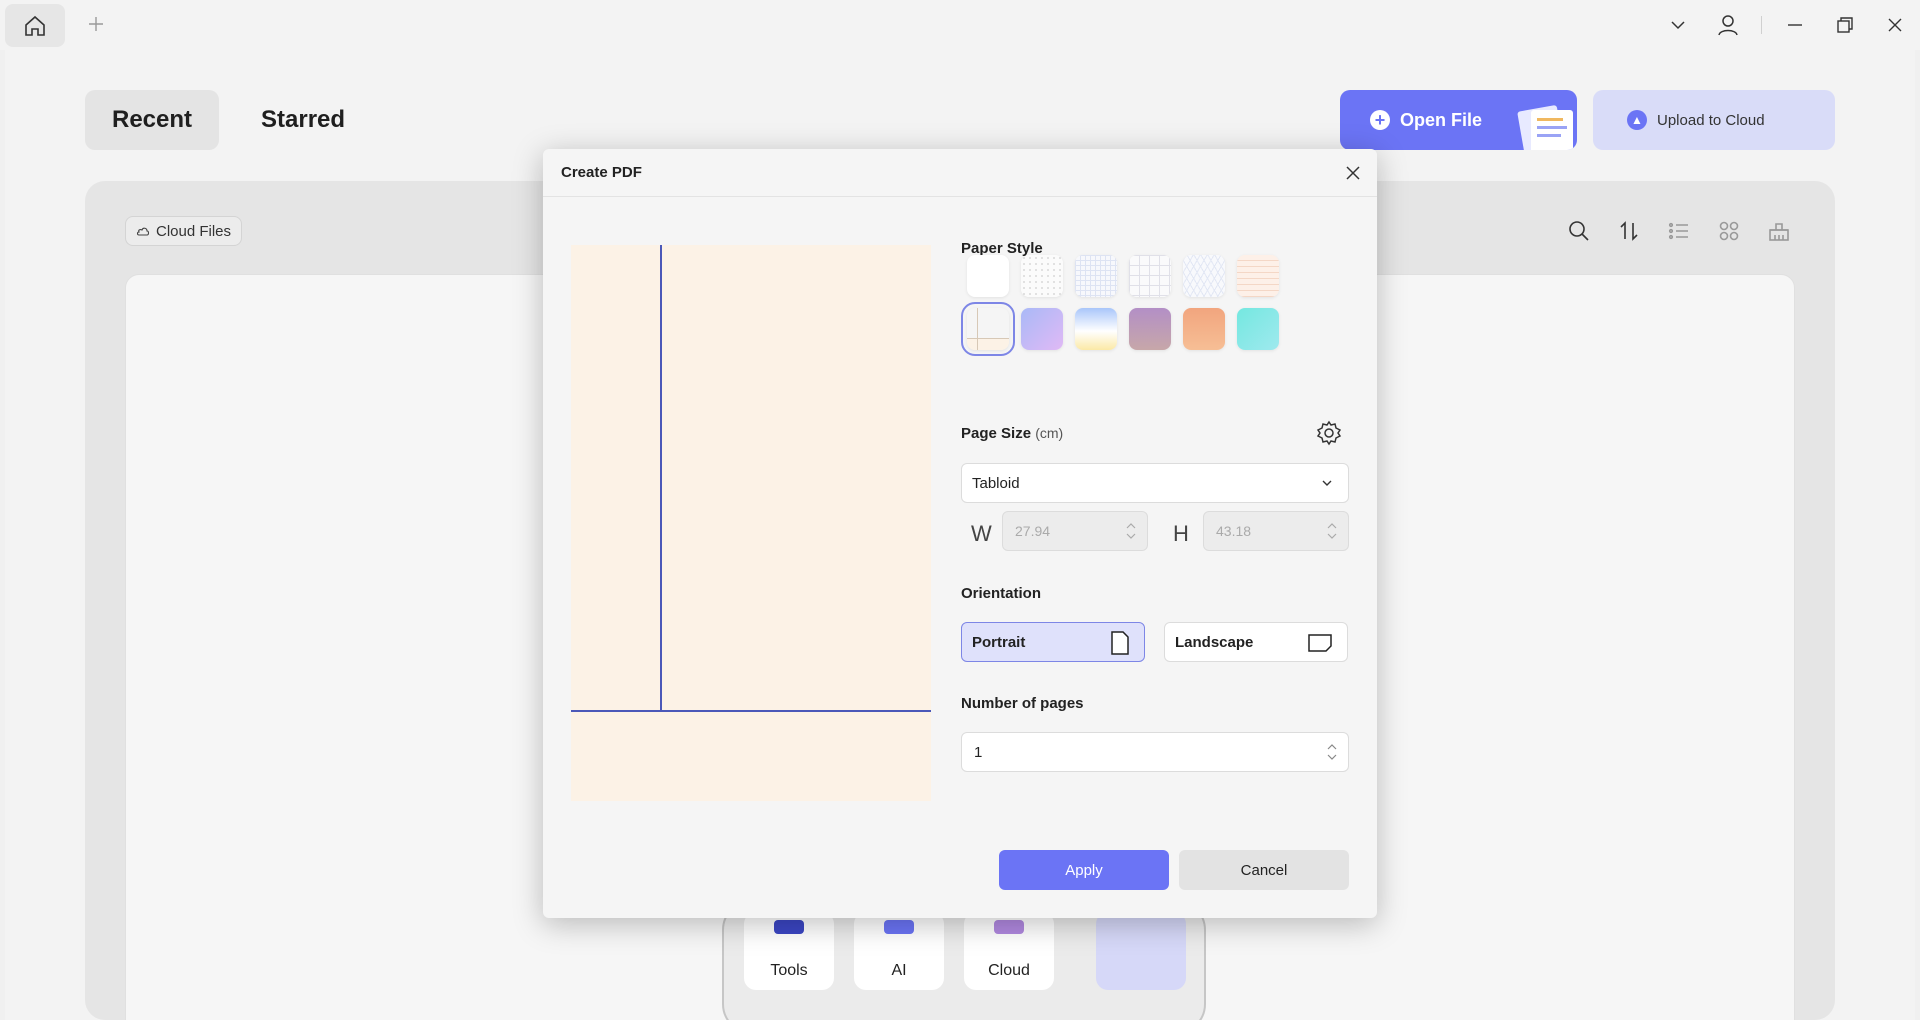 Image resolution: width=1920 pixels, height=1020 pixels. I want to click on list-view-button, so click(1679, 231).